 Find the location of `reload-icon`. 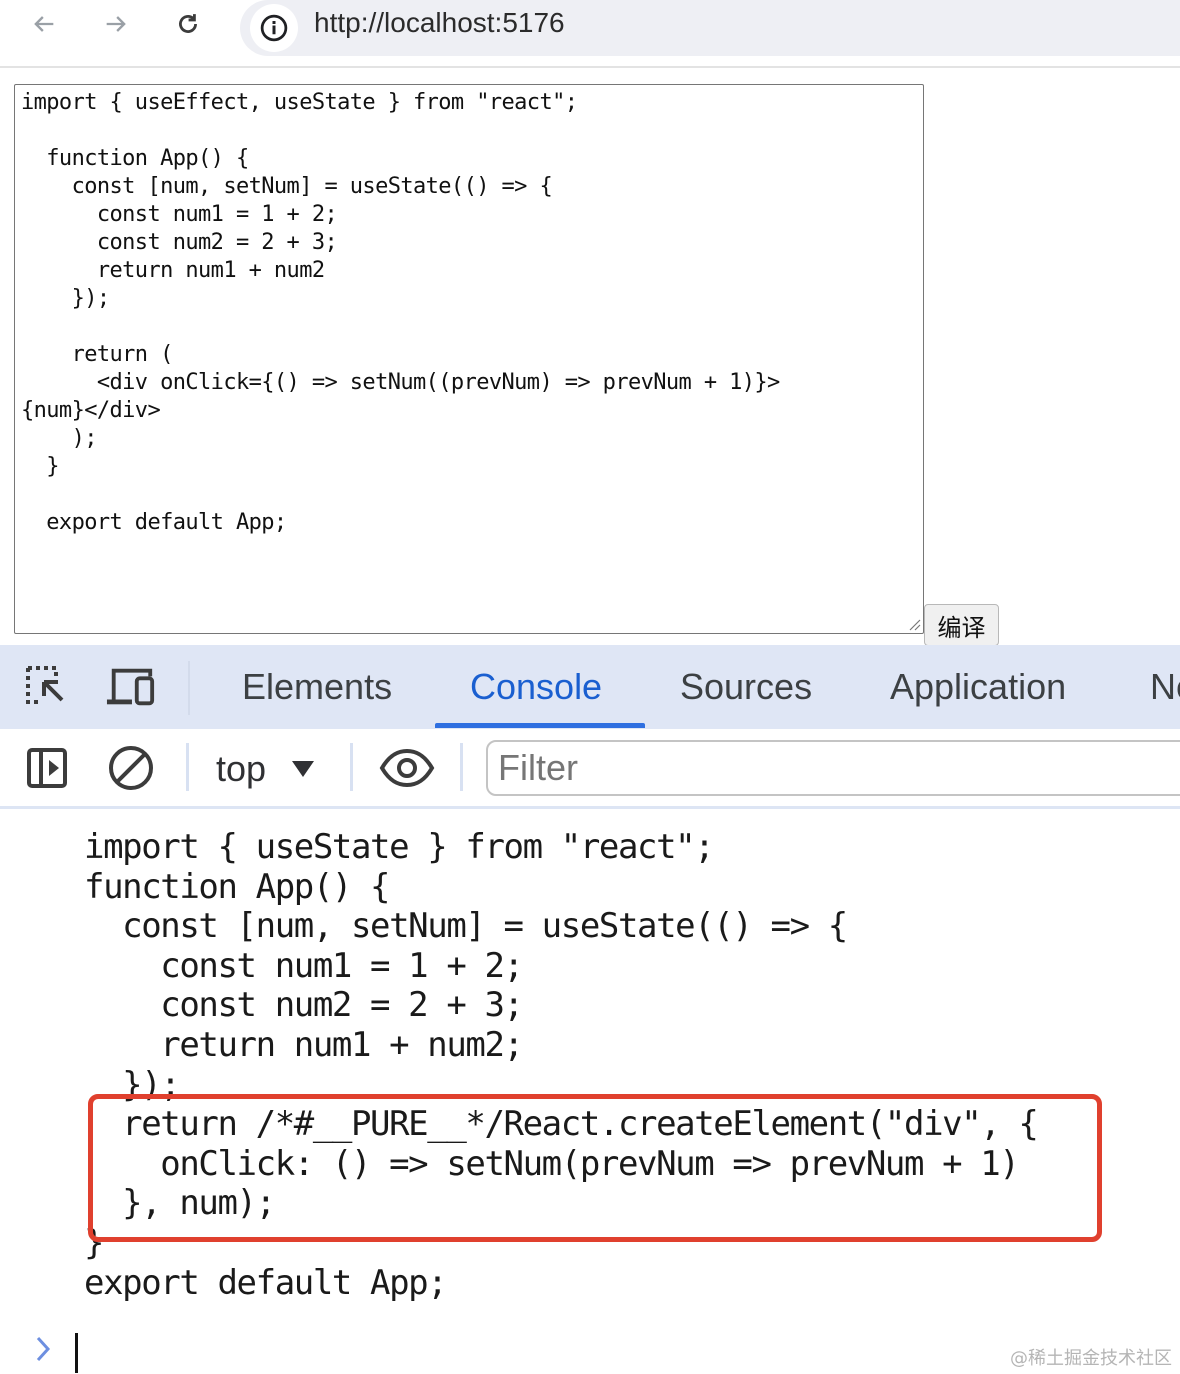

reload-icon is located at coordinates (188, 23).